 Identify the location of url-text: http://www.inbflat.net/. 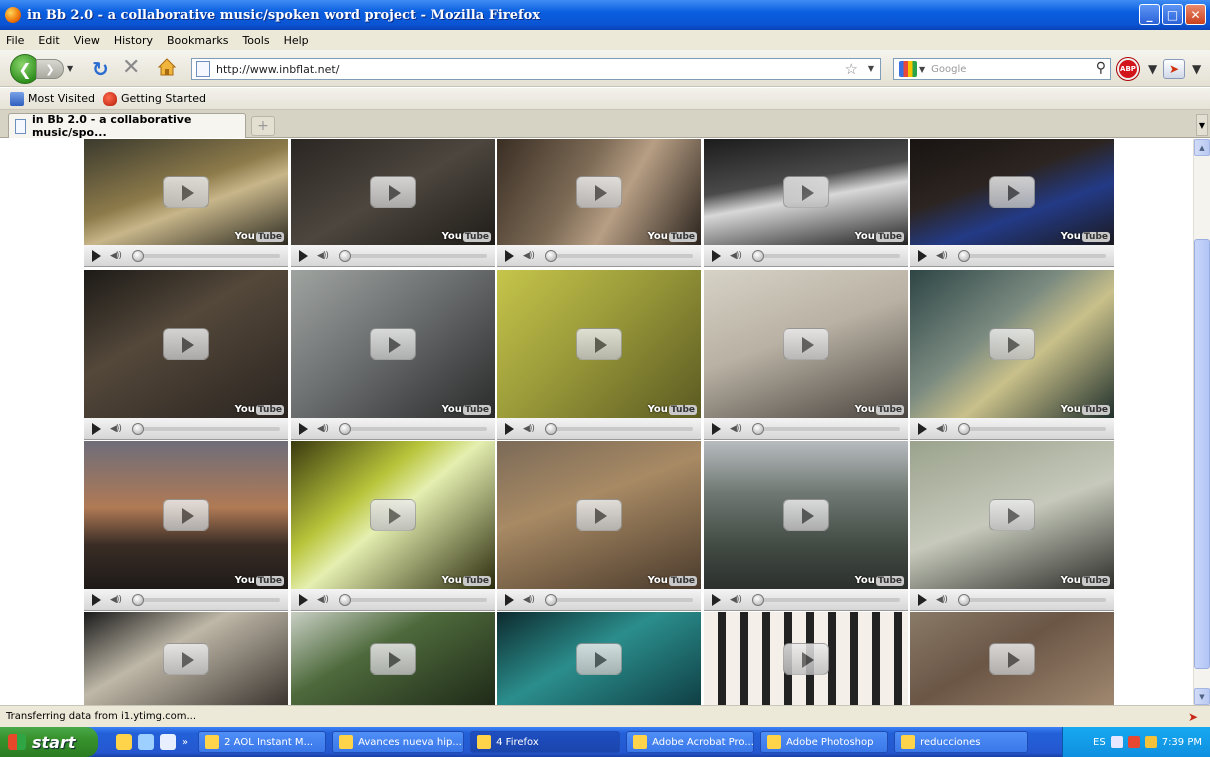
(277, 69).